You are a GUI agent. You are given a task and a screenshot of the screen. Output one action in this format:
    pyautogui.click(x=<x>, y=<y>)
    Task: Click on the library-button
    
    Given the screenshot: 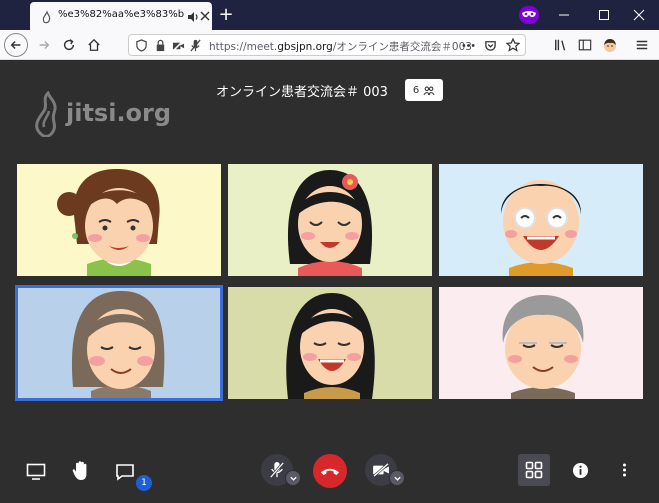 What is the action you would take?
    pyautogui.click(x=561, y=45)
    